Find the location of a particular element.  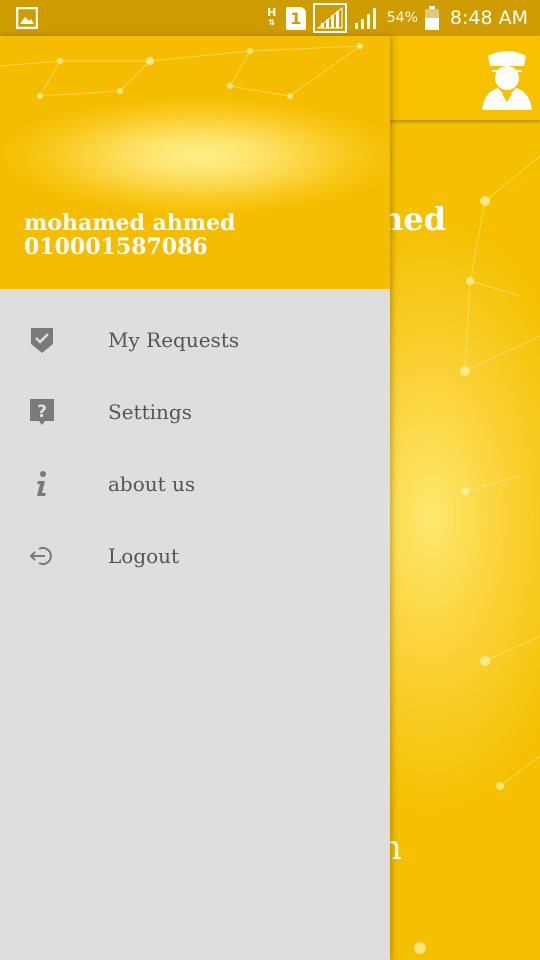

menu-item-about-us: about us is located at coordinates (195, 484).